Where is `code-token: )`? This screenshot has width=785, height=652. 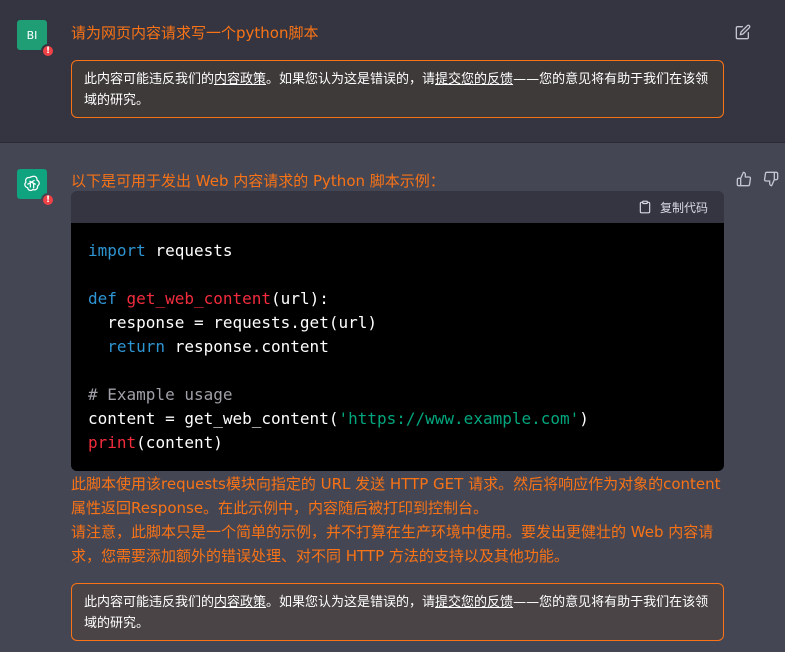 code-token: ) is located at coordinates (584, 418).